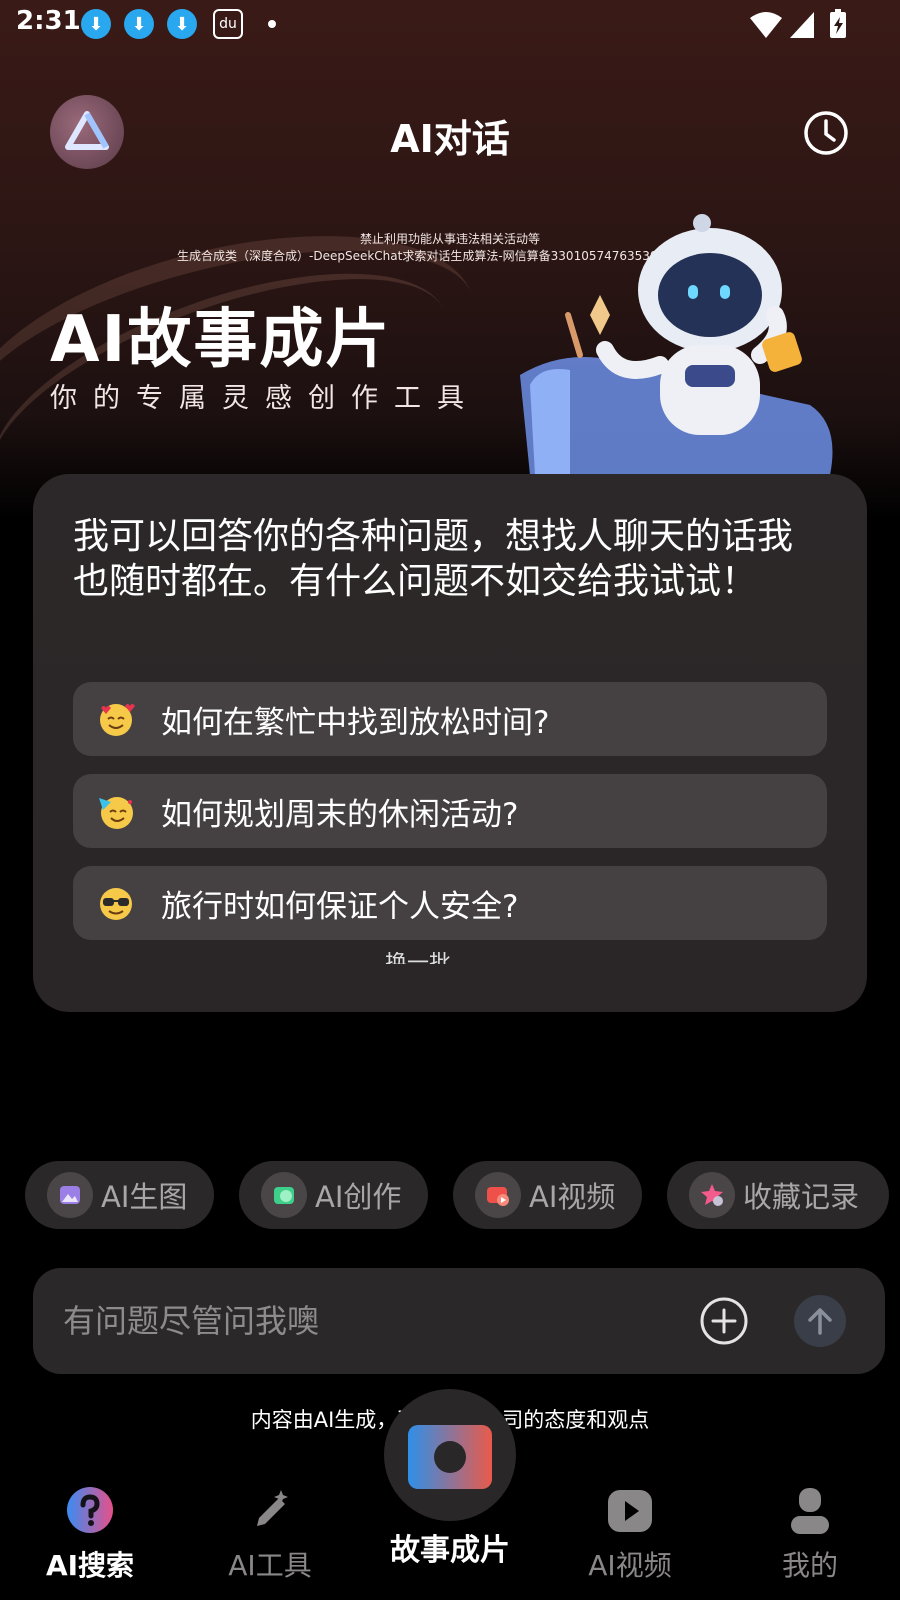  What do you see at coordinates (355, 722) in the screenshot?
I see `suggestion-text: 如何在繁忙中找到放松时间?` at bounding box center [355, 722].